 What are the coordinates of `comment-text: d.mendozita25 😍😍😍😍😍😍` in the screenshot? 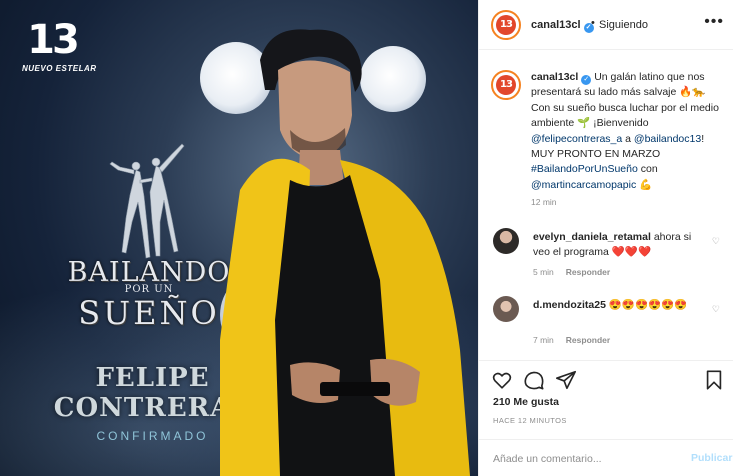 It's located at (620, 305).